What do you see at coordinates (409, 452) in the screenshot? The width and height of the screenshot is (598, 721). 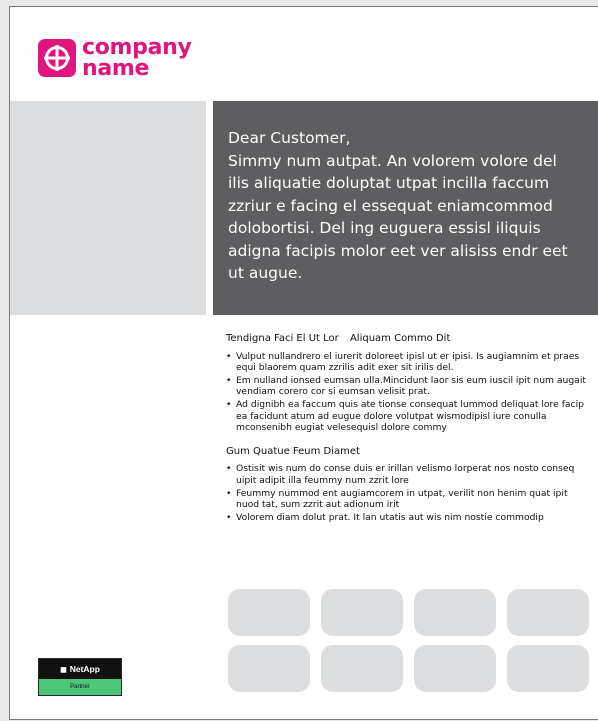 I see `section-2-title: Gum Quatue Feum Diamet` at bounding box center [409, 452].